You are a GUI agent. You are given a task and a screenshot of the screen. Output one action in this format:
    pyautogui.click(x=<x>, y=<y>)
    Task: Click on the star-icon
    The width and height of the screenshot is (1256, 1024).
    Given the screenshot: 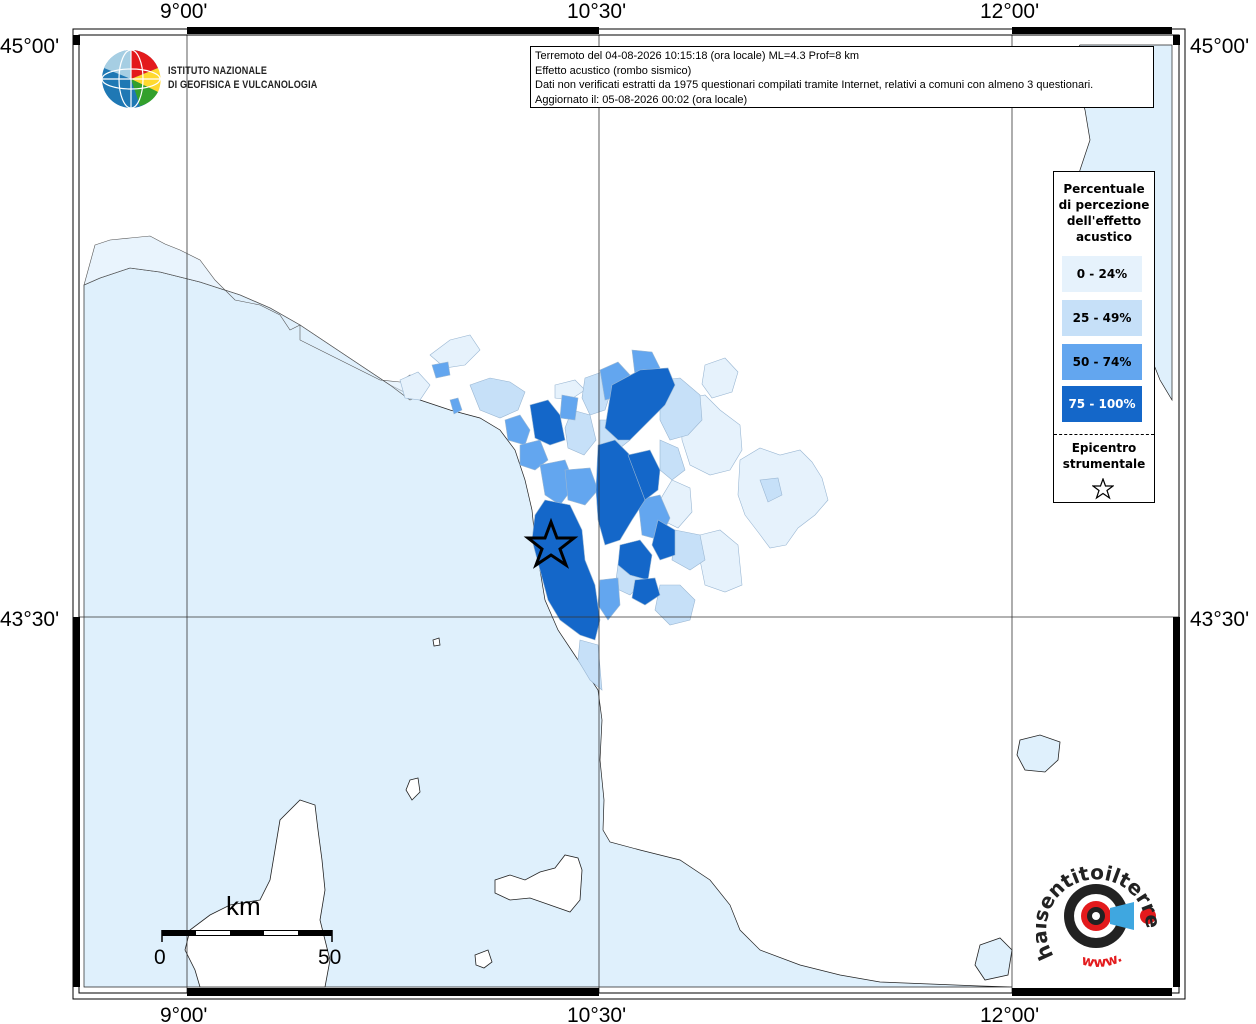 What is the action you would take?
    pyautogui.click(x=1103, y=489)
    